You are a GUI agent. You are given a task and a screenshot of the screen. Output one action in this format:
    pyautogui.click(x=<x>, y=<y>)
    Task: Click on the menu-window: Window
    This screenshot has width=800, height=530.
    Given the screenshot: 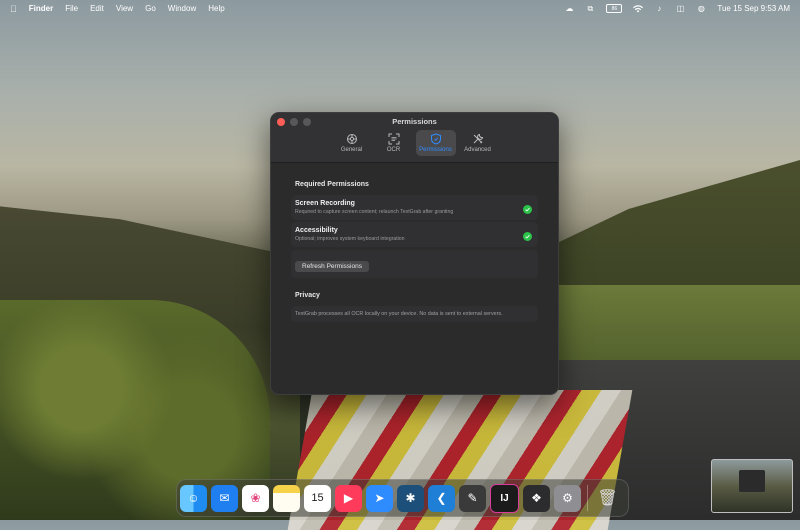 What is the action you would take?
    pyautogui.click(x=182, y=8)
    